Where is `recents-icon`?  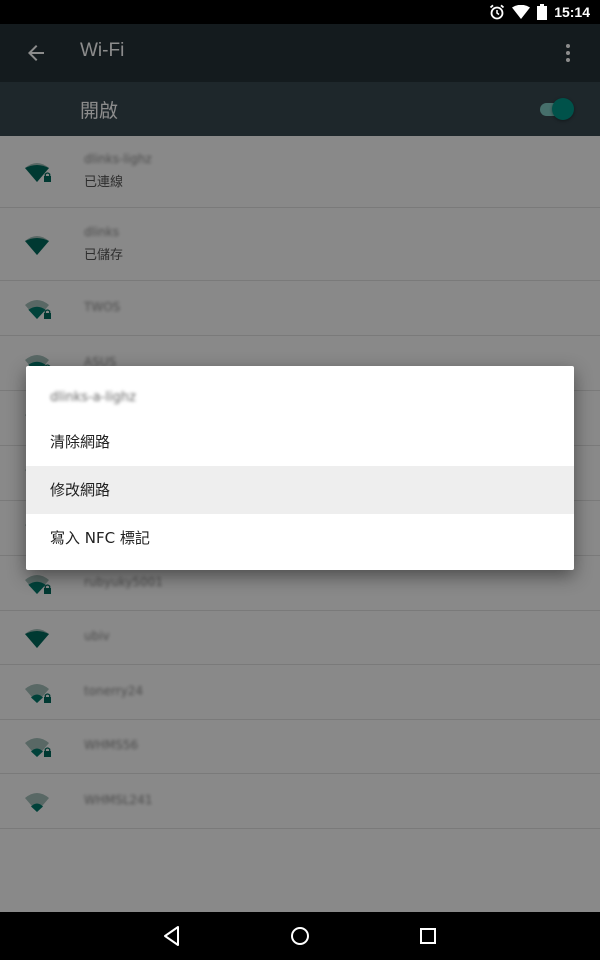
recents-icon is located at coordinates (428, 936).